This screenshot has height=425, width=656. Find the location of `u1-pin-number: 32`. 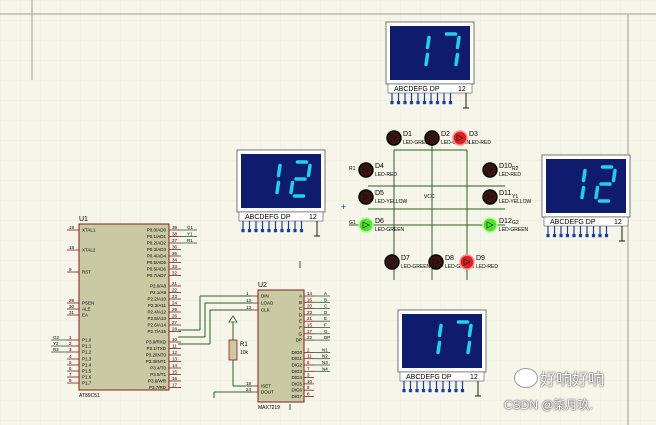

u1-pin-number: 32 is located at coordinates (175, 273).